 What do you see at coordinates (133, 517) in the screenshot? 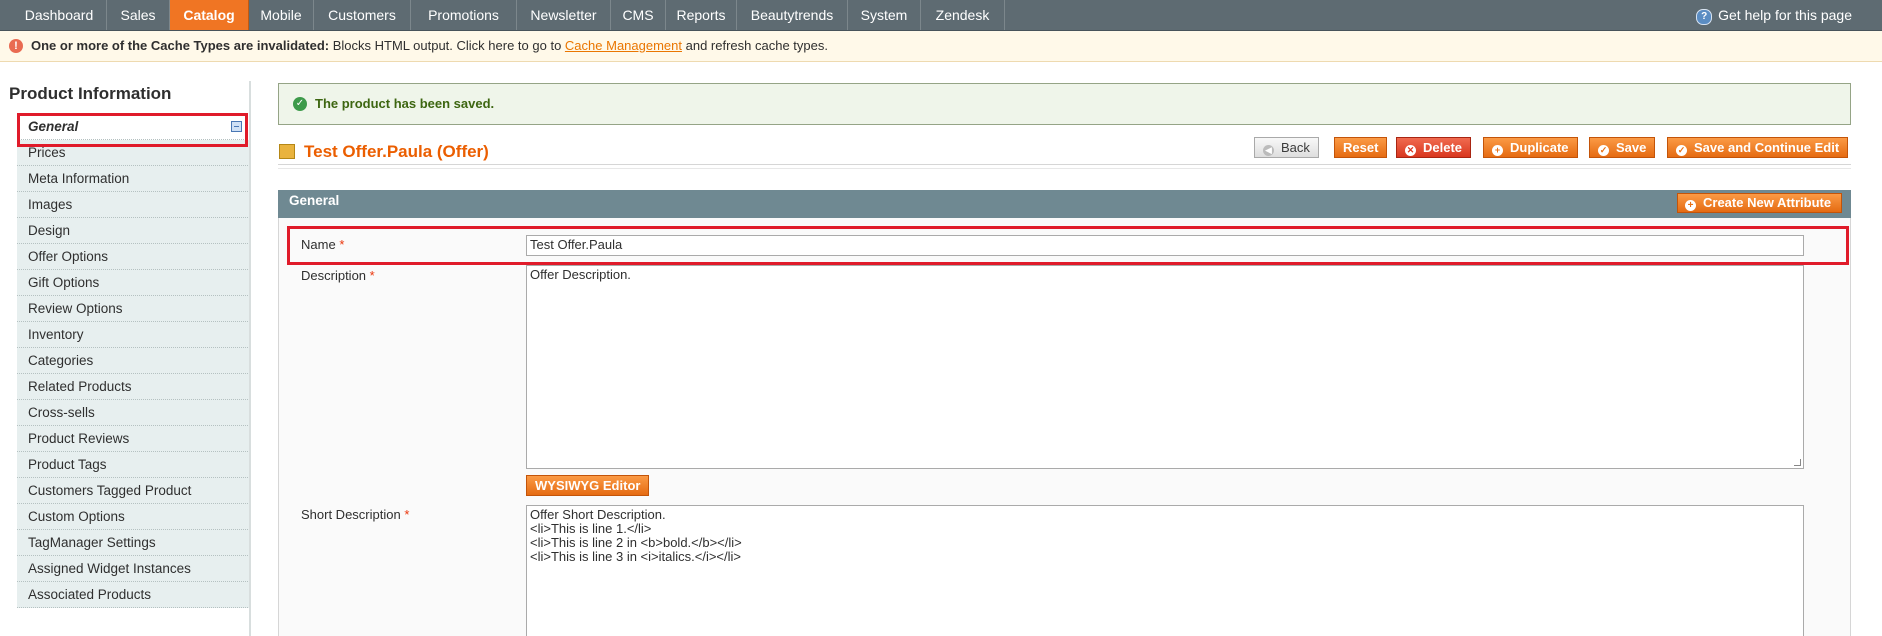
I see `tab-custom-options: Custom Options` at bounding box center [133, 517].